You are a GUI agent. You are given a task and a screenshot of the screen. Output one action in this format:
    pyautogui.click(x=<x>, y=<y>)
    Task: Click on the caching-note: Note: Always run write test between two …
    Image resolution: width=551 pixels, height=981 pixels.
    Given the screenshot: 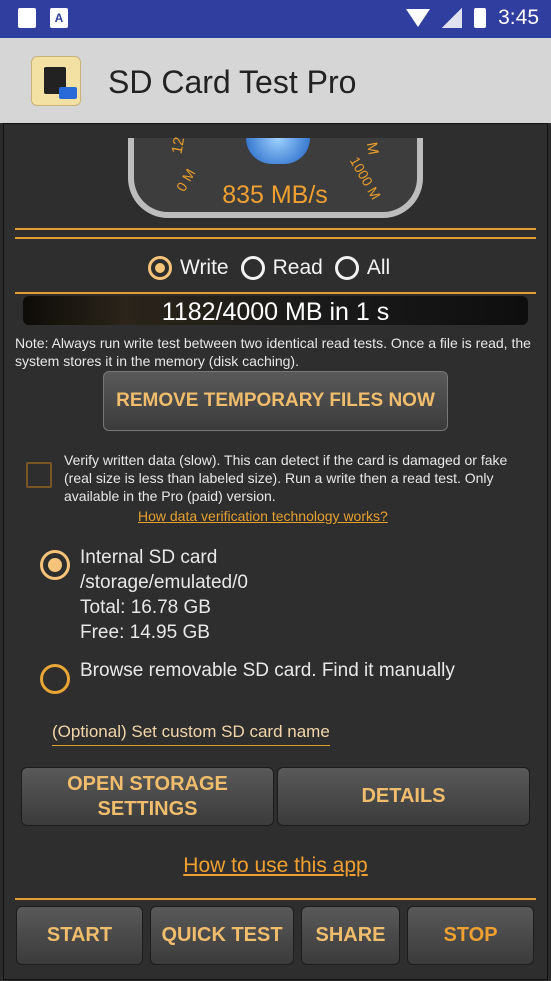 What is the action you would take?
    pyautogui.click(x=273, y=352)
    